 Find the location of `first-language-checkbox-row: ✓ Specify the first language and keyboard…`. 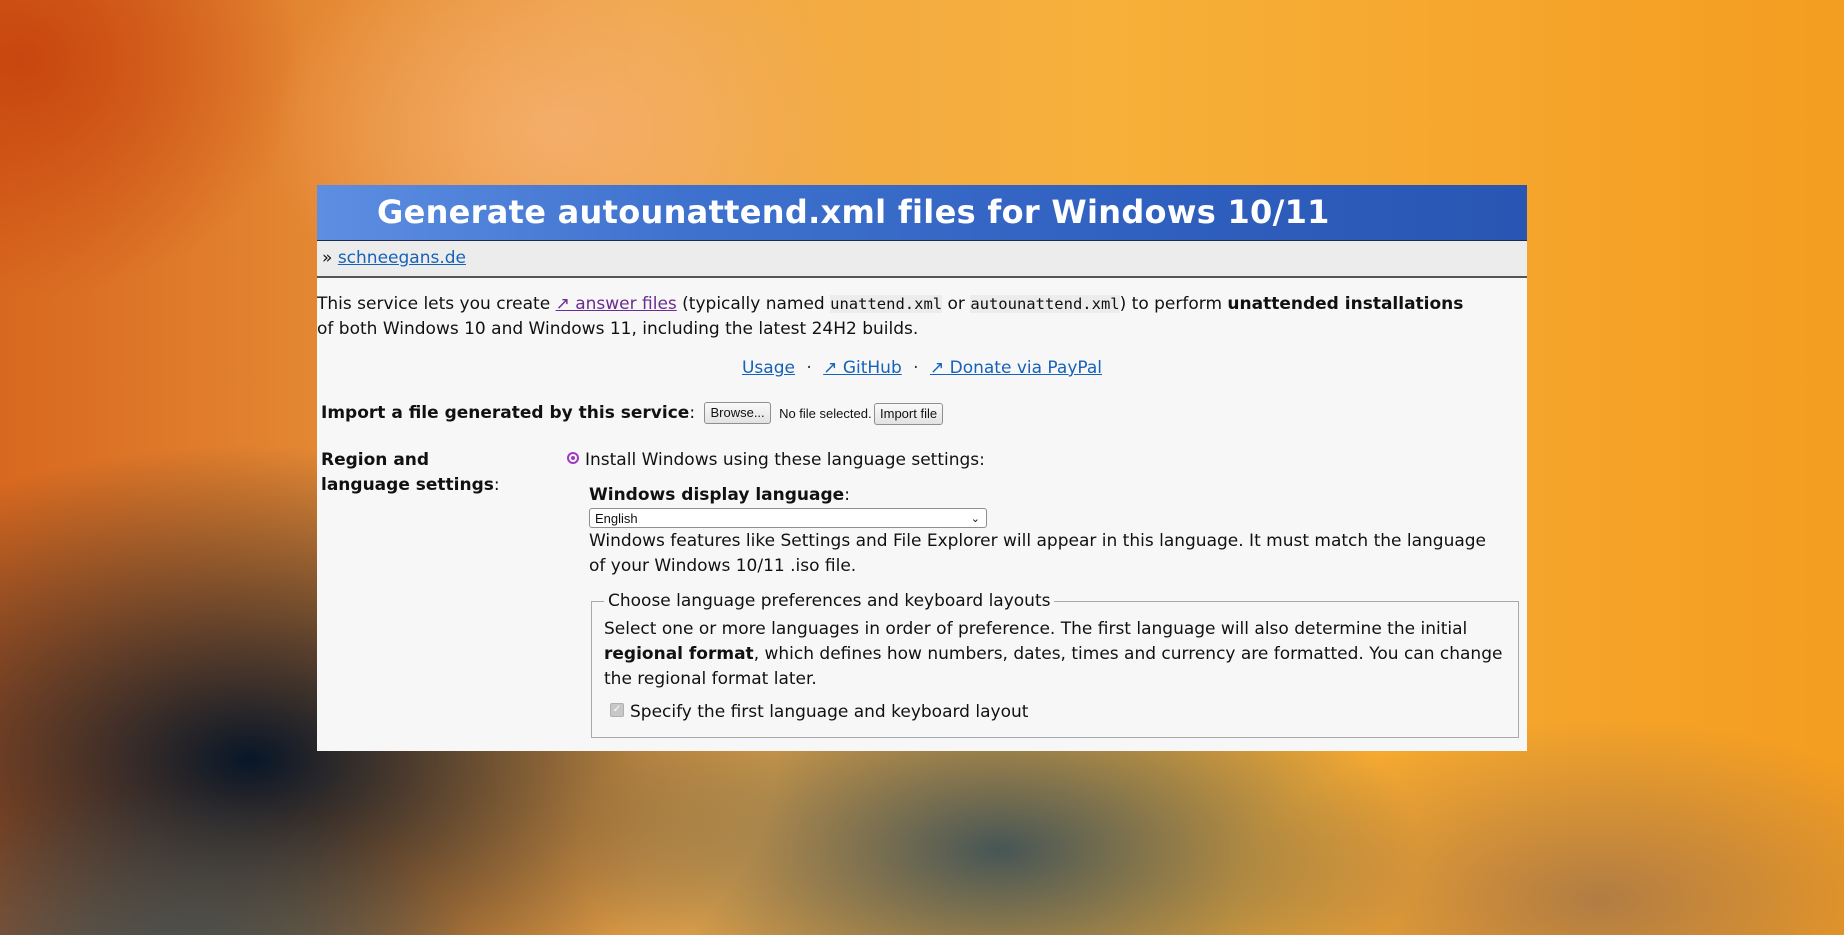

first-language-checkbox-row: ✓ Specify the first language and keyboard… is located at coordinates (1055, 712).